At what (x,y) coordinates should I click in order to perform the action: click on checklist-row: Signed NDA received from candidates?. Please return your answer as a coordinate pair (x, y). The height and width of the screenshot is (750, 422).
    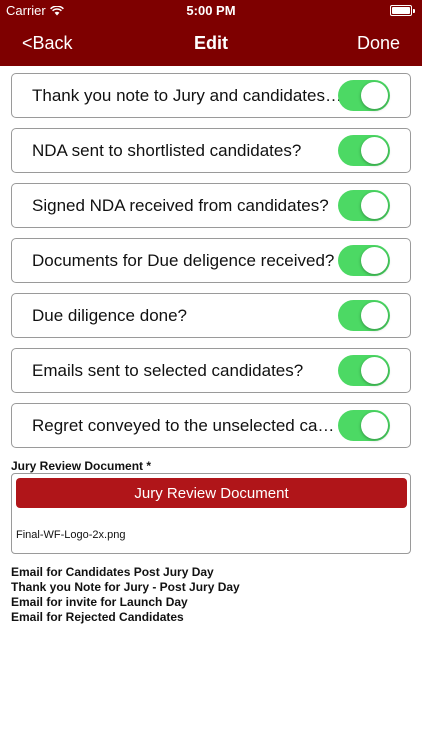
    Looking at the image, I should click on (211, 205).